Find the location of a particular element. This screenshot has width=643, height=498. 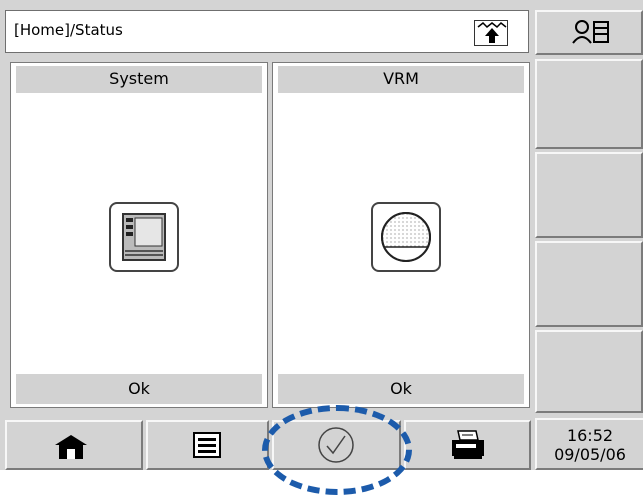

acknowledge-check-icon is located at coordinates (336, 445).